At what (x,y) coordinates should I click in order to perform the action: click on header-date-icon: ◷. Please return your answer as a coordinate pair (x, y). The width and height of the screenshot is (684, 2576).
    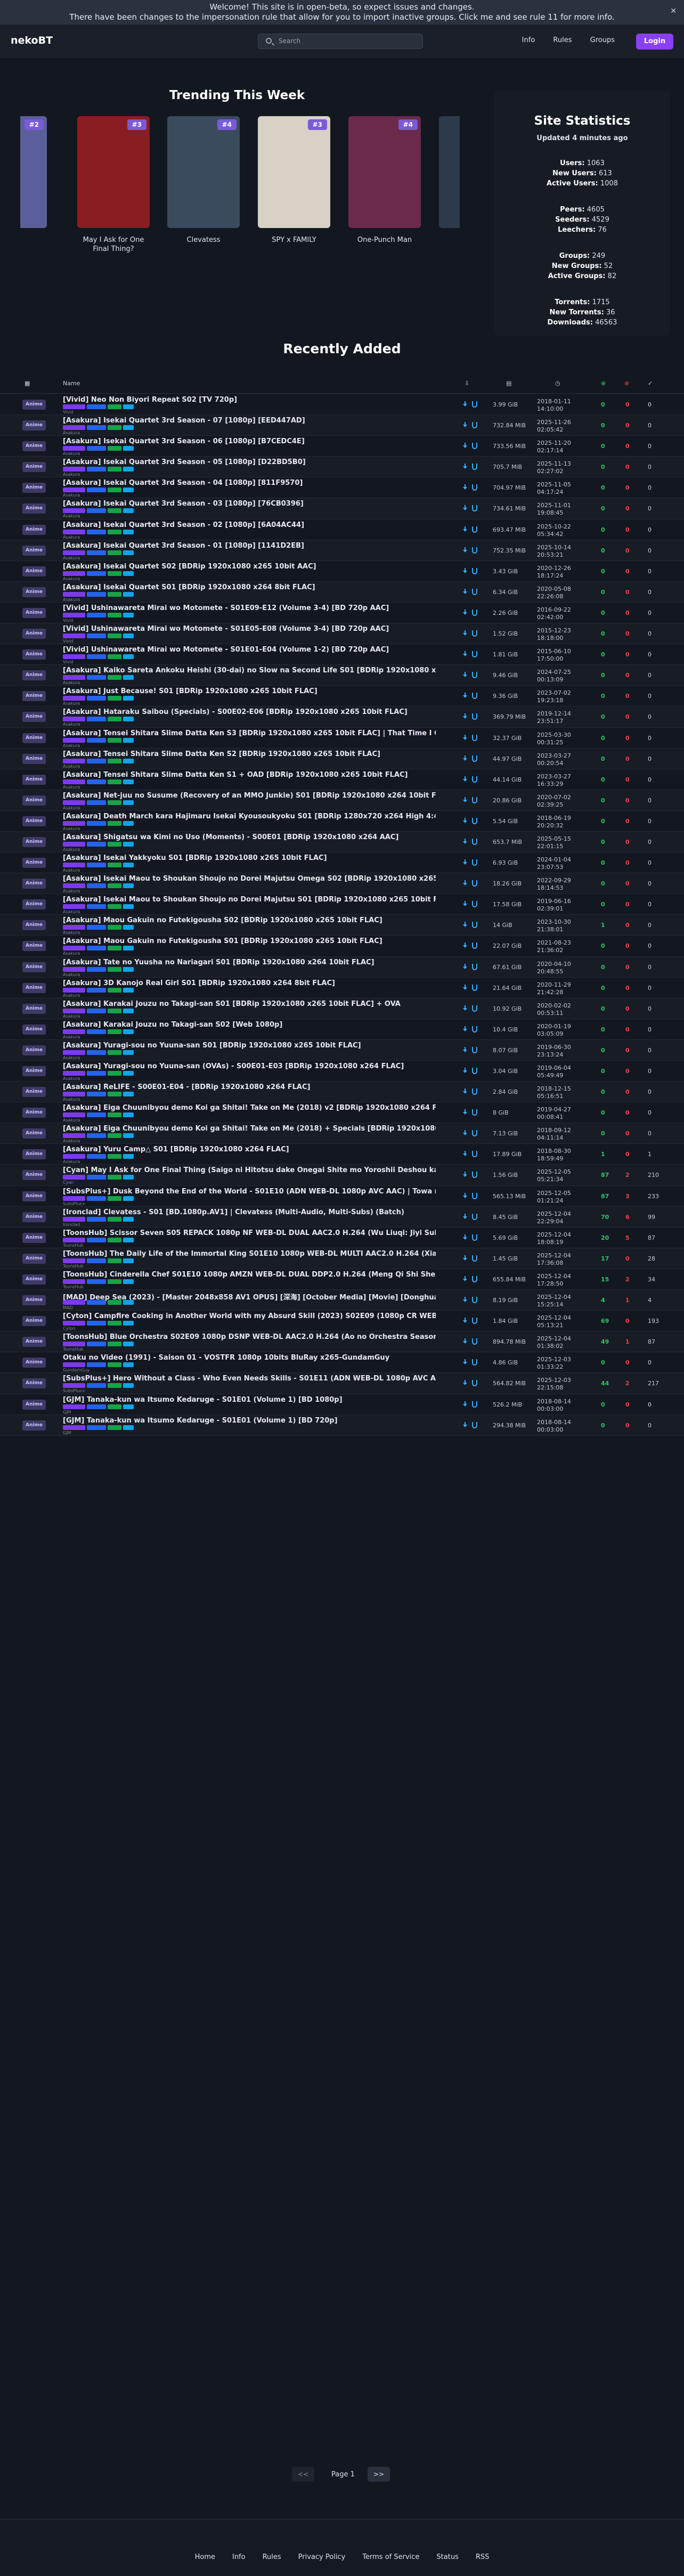
    Looking at the image, I should click on (557, 384).